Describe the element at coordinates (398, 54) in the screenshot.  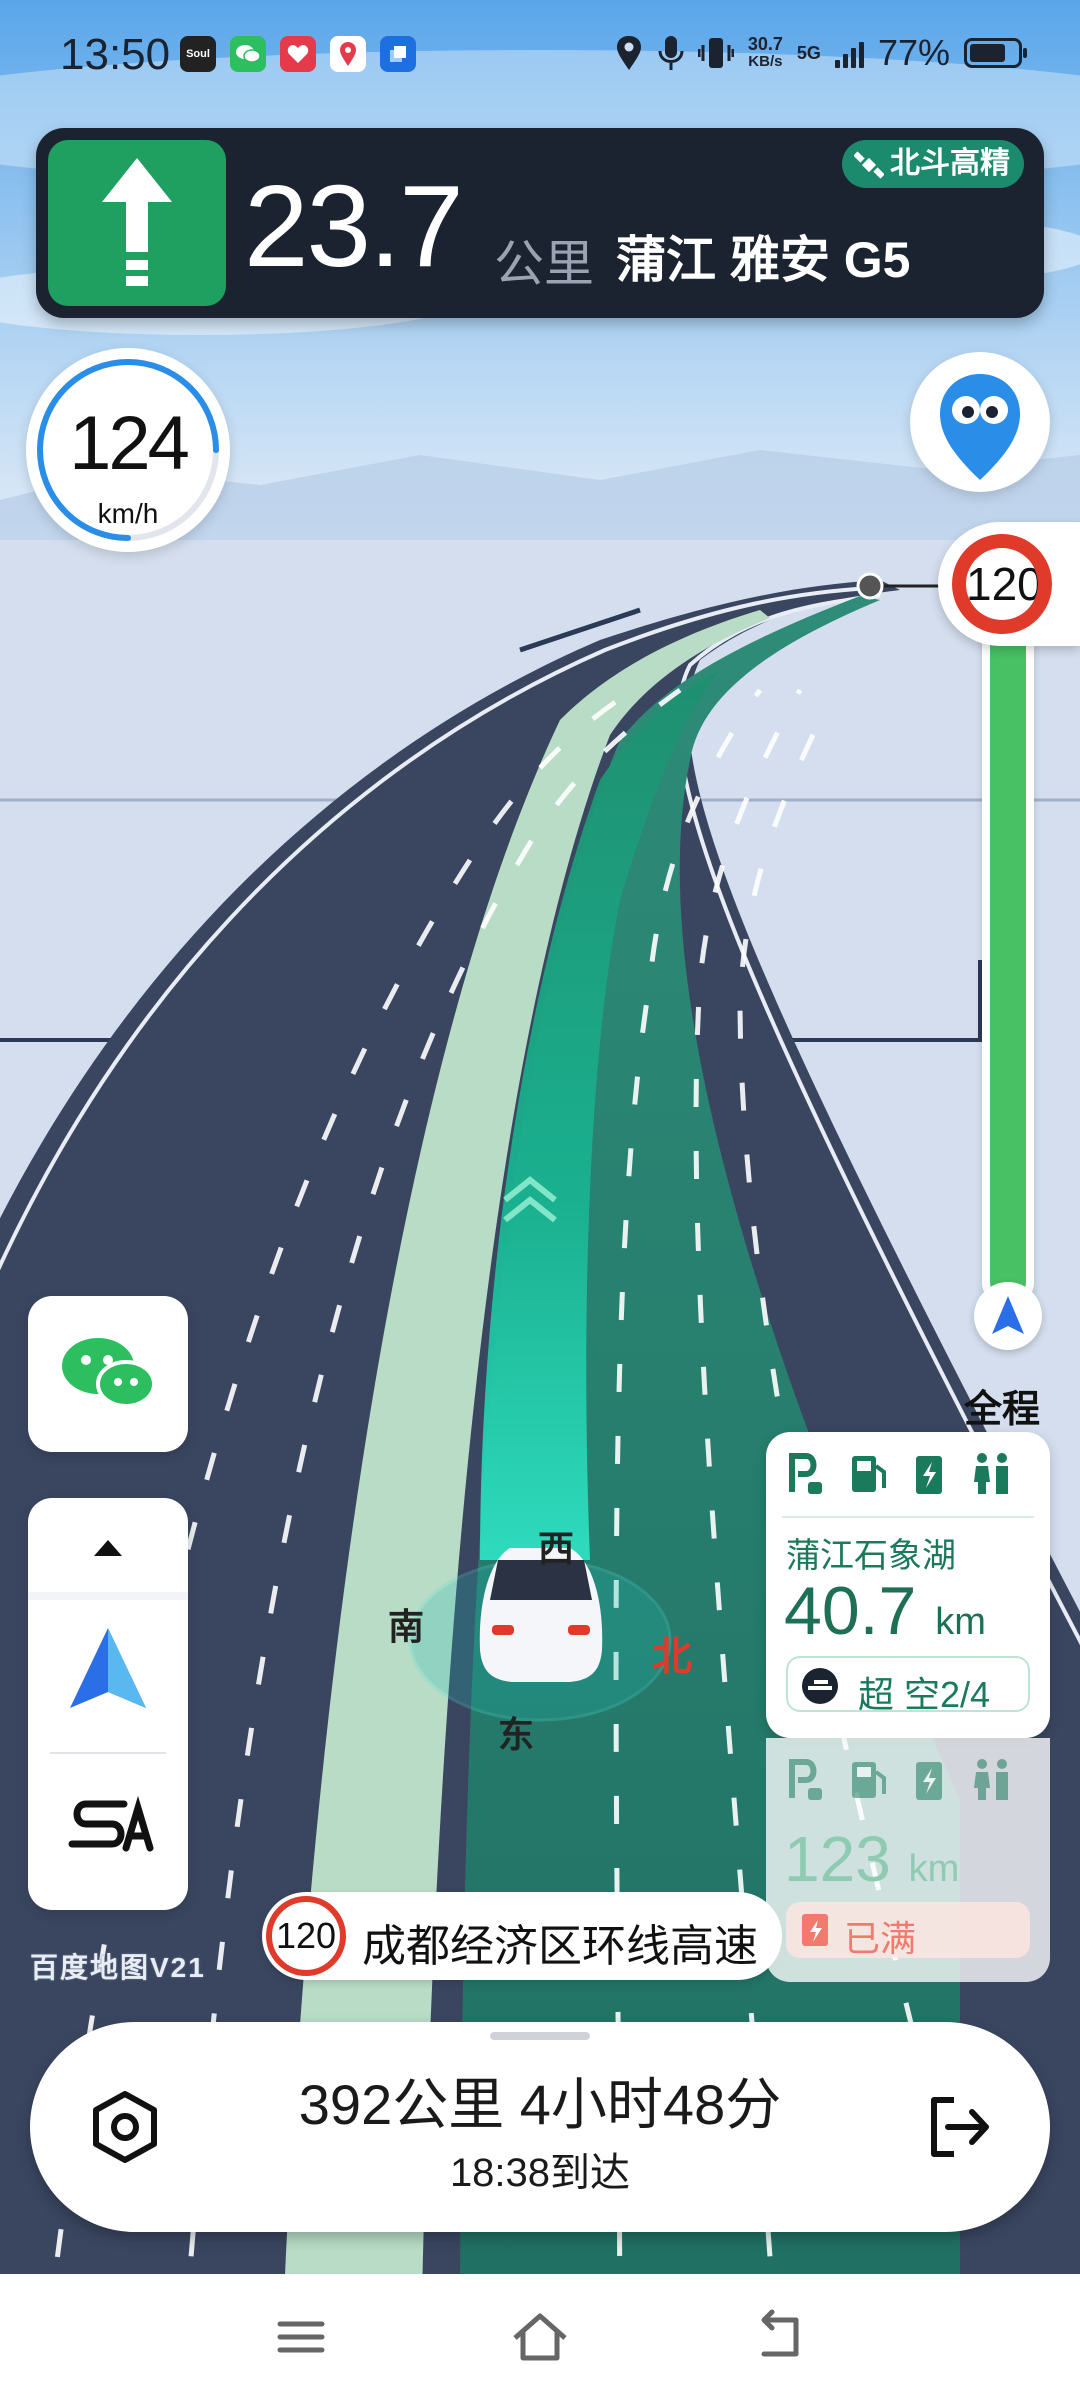
I see `square-app-icon` at that location.